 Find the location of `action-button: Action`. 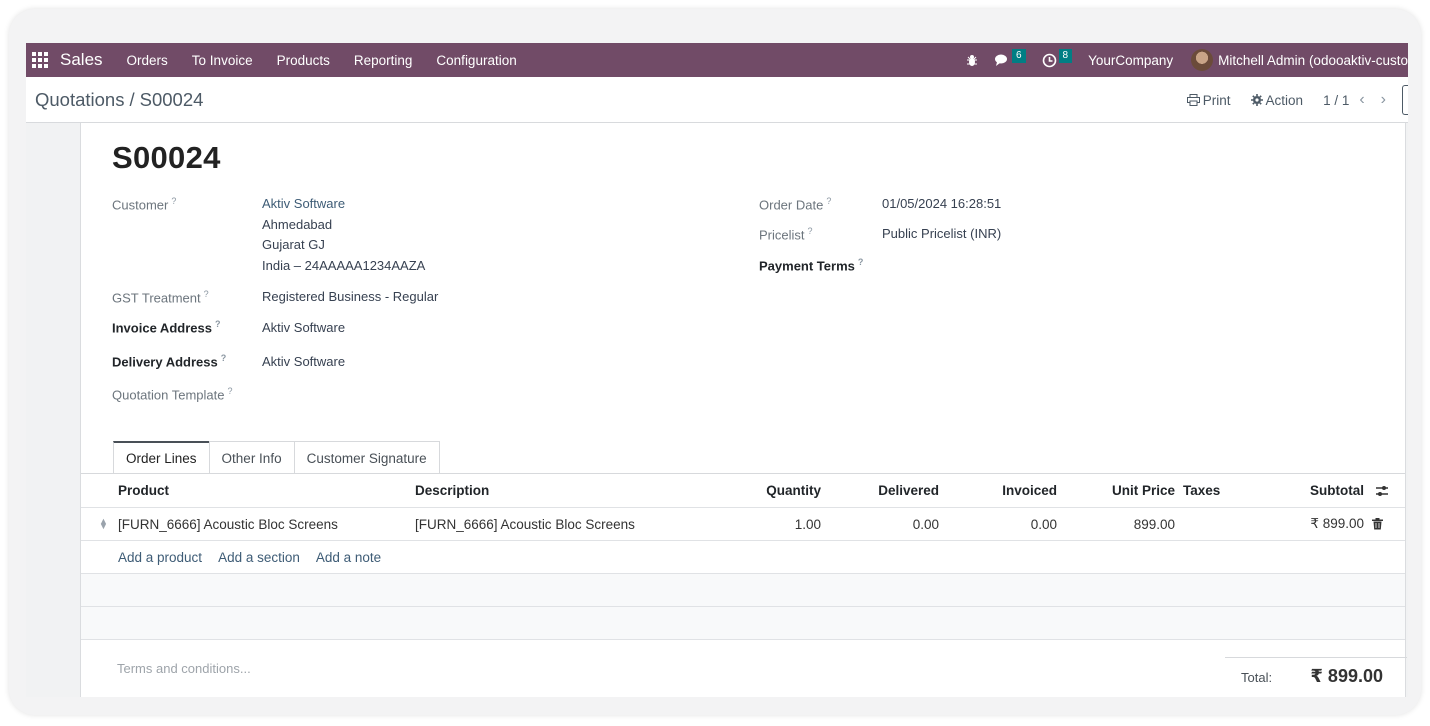

action-button: Action is located at coordinates (1277, 100).